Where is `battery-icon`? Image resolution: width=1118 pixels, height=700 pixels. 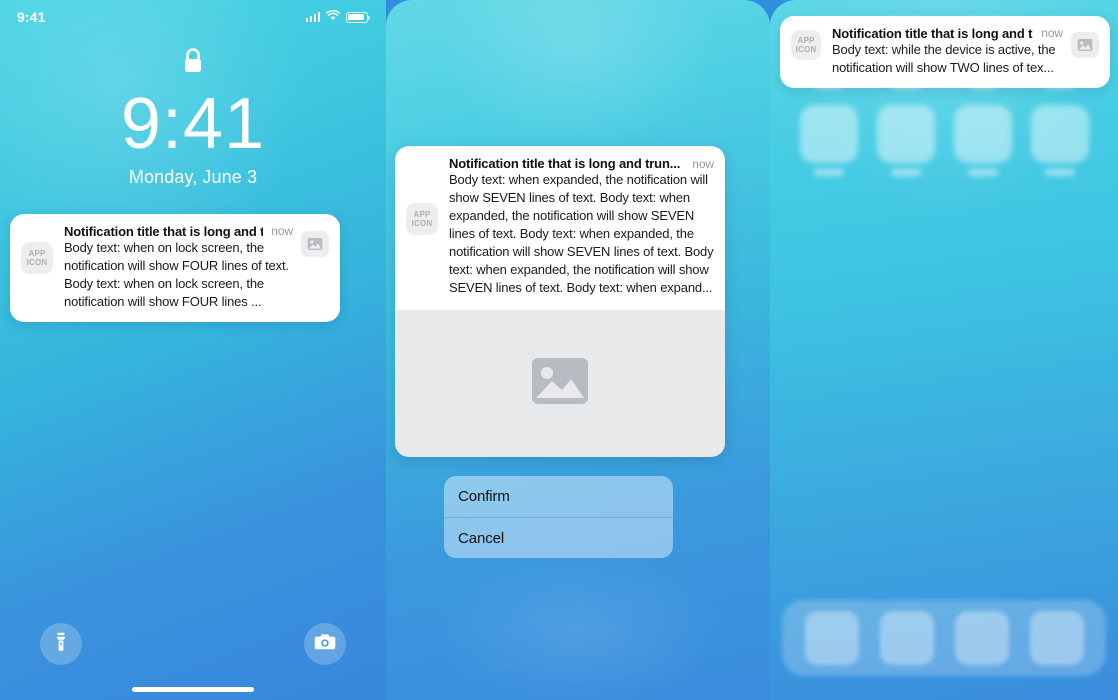
battery-icon is located at coordinates (358, 17).